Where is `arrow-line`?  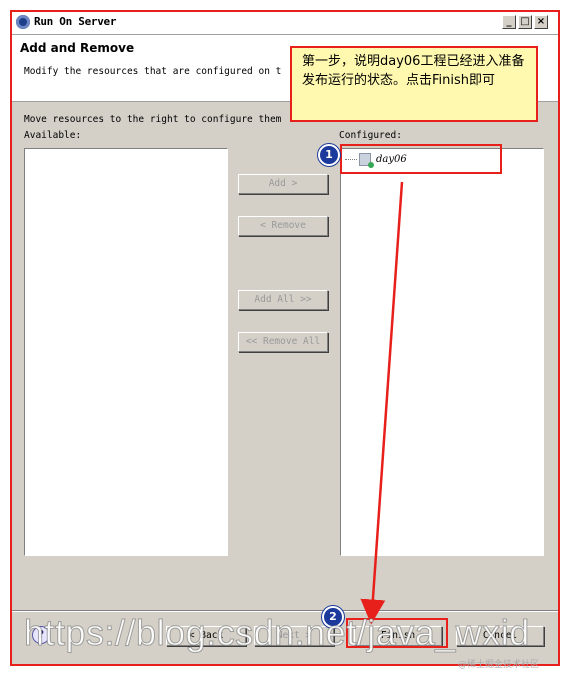 arrow-line is located at coordinates (382, 403).